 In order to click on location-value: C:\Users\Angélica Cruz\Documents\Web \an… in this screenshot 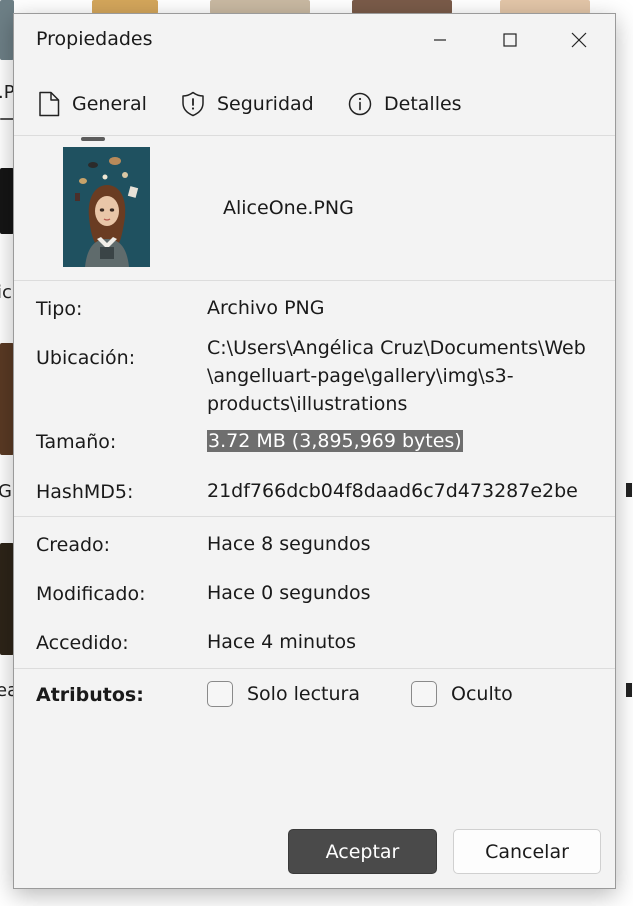, I will do `click(402, 376)`.